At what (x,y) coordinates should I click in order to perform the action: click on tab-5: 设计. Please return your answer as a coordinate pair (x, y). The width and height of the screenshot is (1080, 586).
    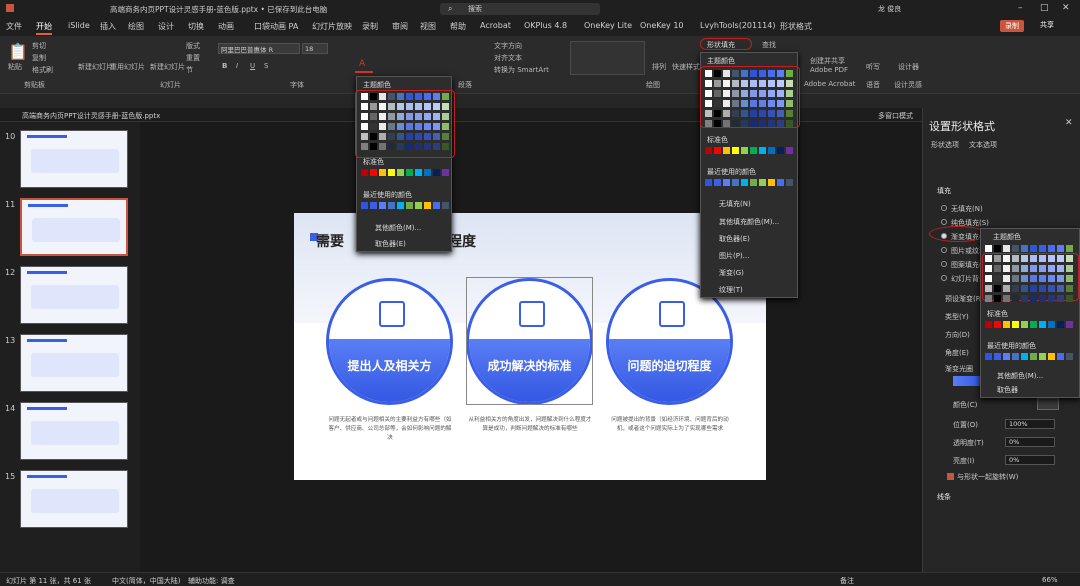
    Looking at the image, I should click on (166, 26).